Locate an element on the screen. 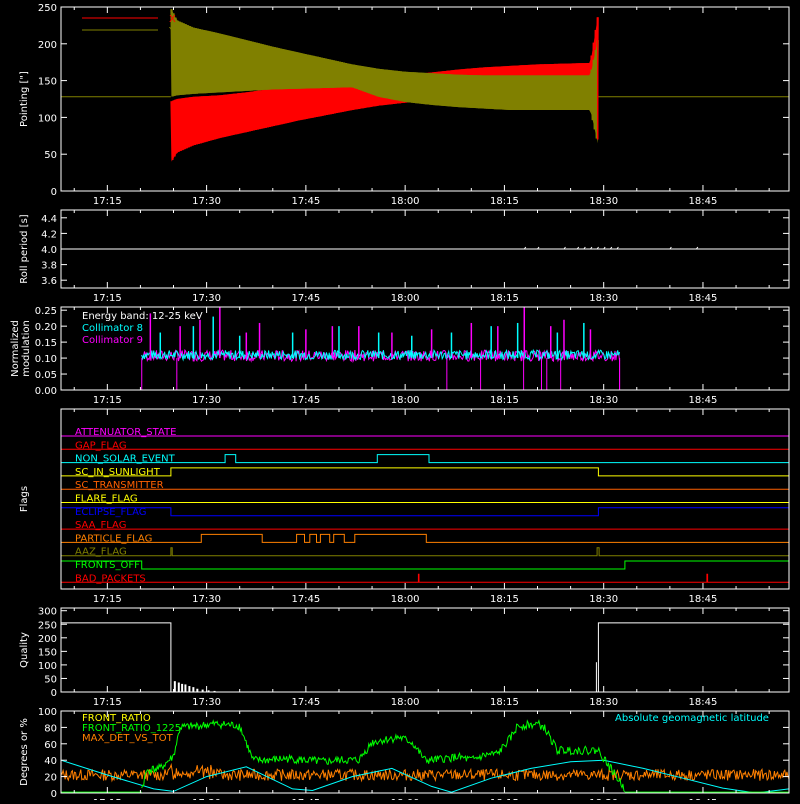 Image resolution: width=800 pixels, height=804 pixels. front-ratio-1225-line is located at coordinates (383, 756).